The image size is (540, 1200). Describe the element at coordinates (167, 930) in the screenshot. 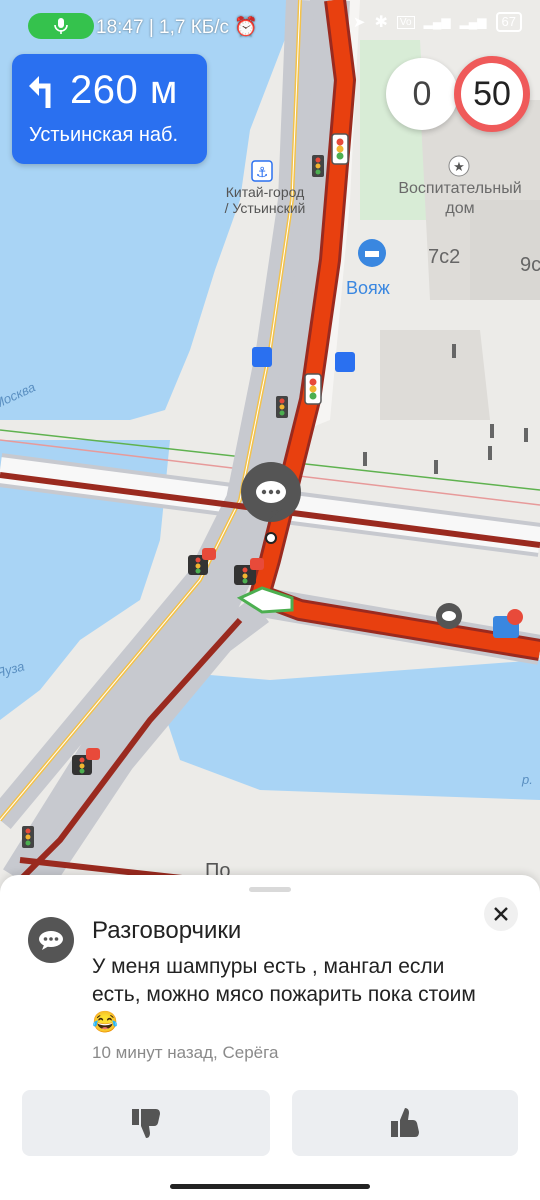

I see `comment-title: Разговорчики` at that location.